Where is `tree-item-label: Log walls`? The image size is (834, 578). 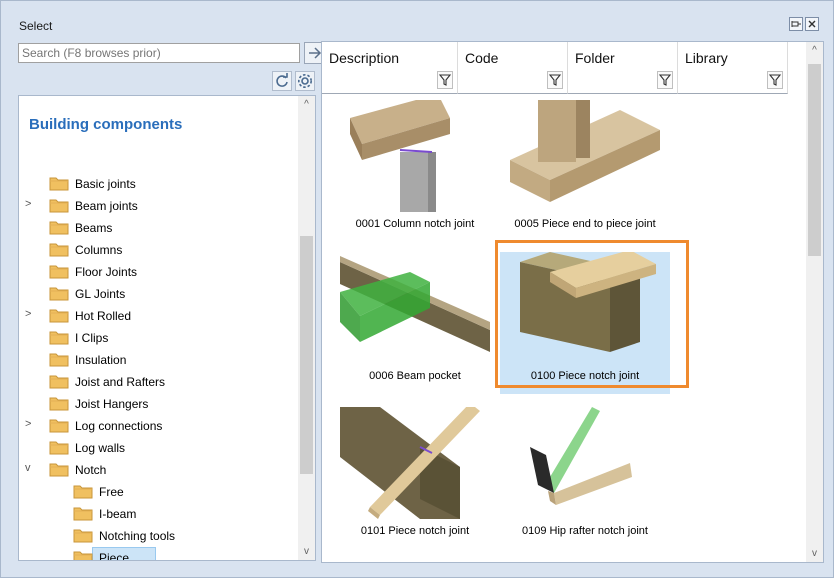
tree-item-label: Log walls is located at coordinates (100, 448).